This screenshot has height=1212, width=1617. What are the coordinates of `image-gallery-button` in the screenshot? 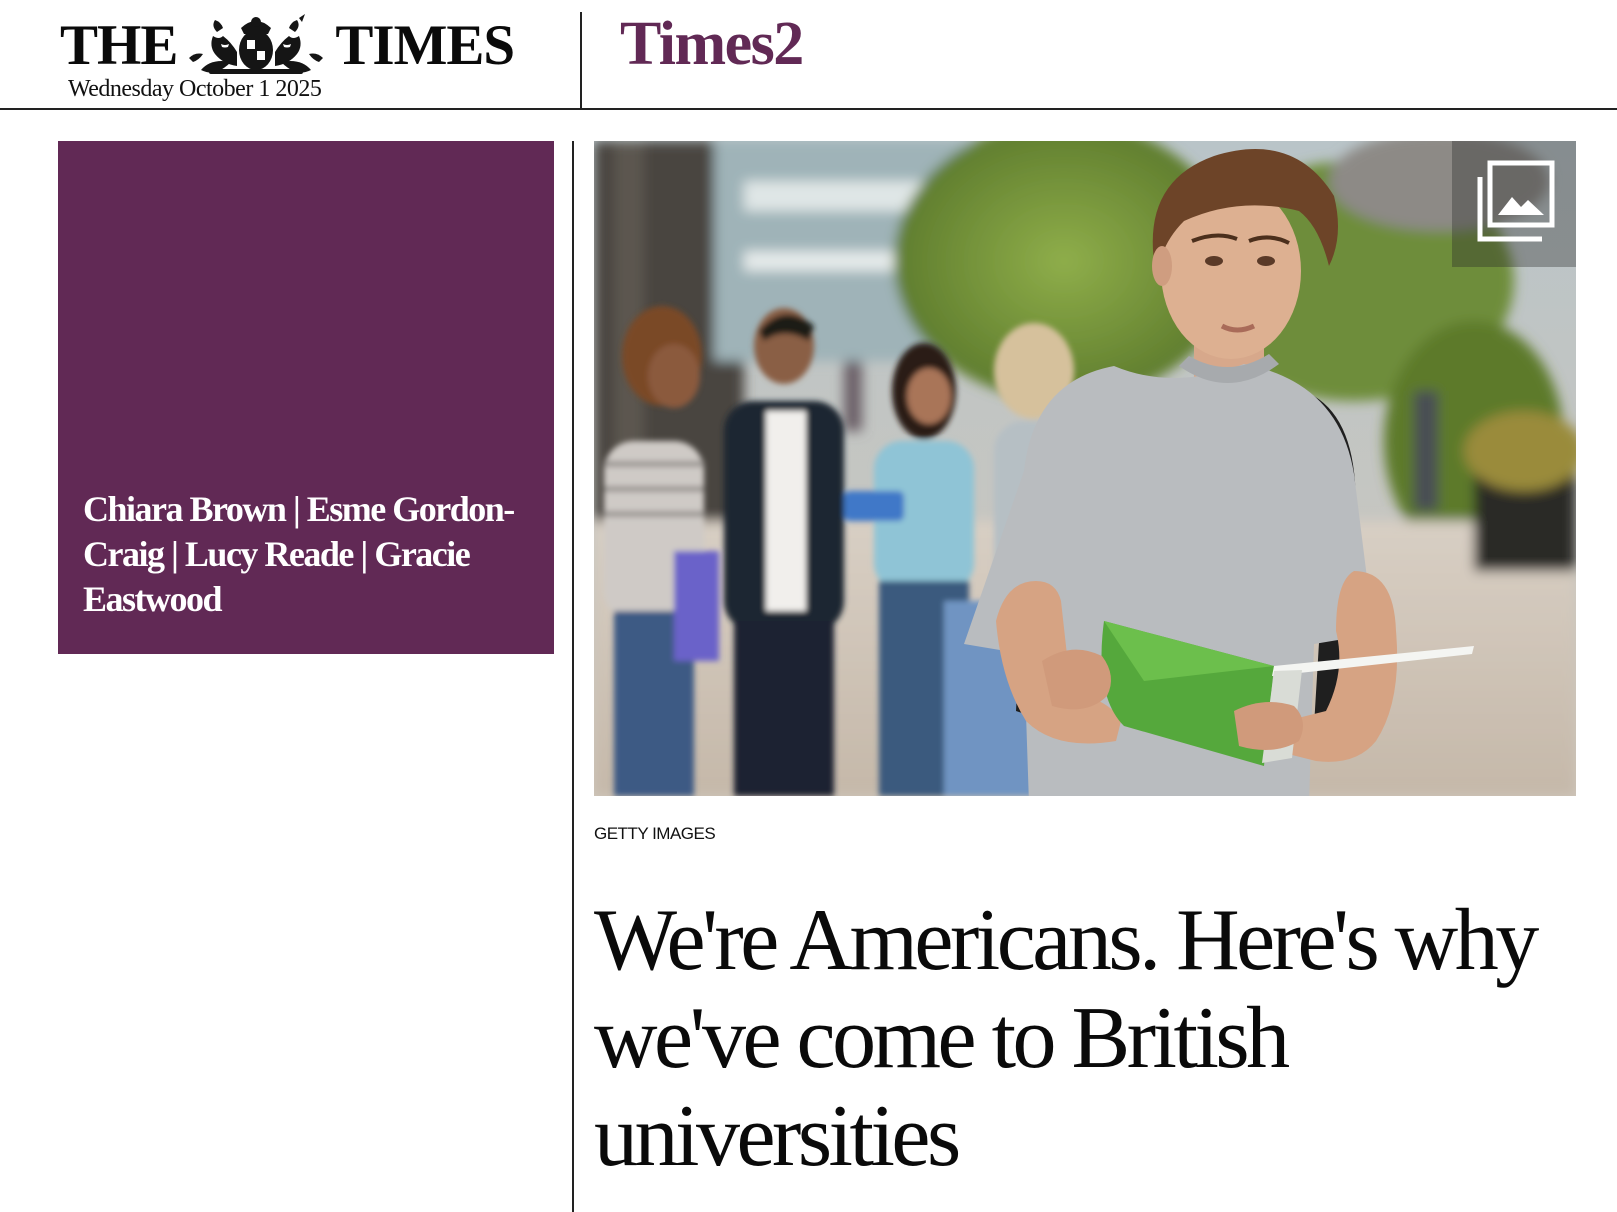 It's located at (1514, 204).